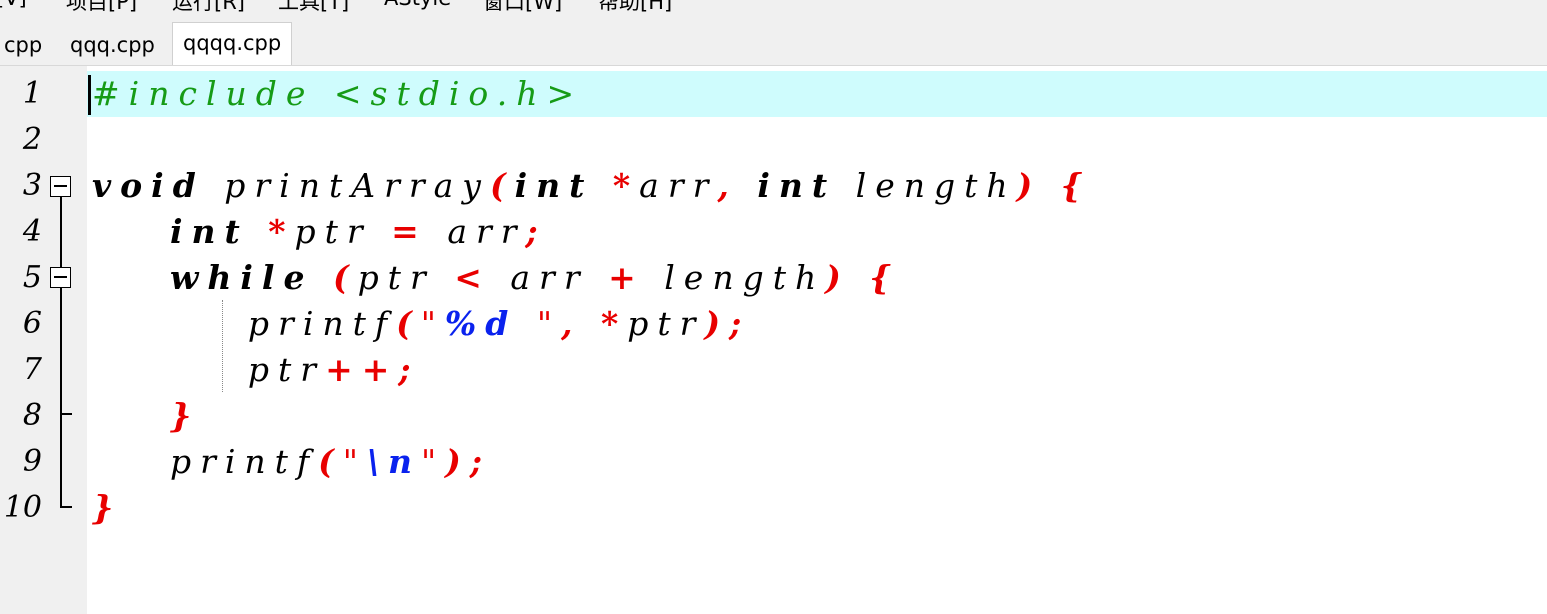 This screenshot has width=1547, height=614. I want to click on code-token: #include <stdio.h>, so click(338, 93).